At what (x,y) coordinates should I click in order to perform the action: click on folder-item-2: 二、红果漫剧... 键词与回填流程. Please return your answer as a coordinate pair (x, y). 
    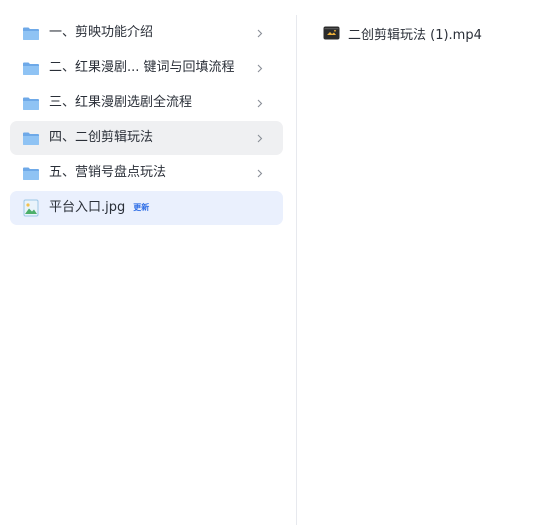
    Looking at the image, I should click on (146, 68).